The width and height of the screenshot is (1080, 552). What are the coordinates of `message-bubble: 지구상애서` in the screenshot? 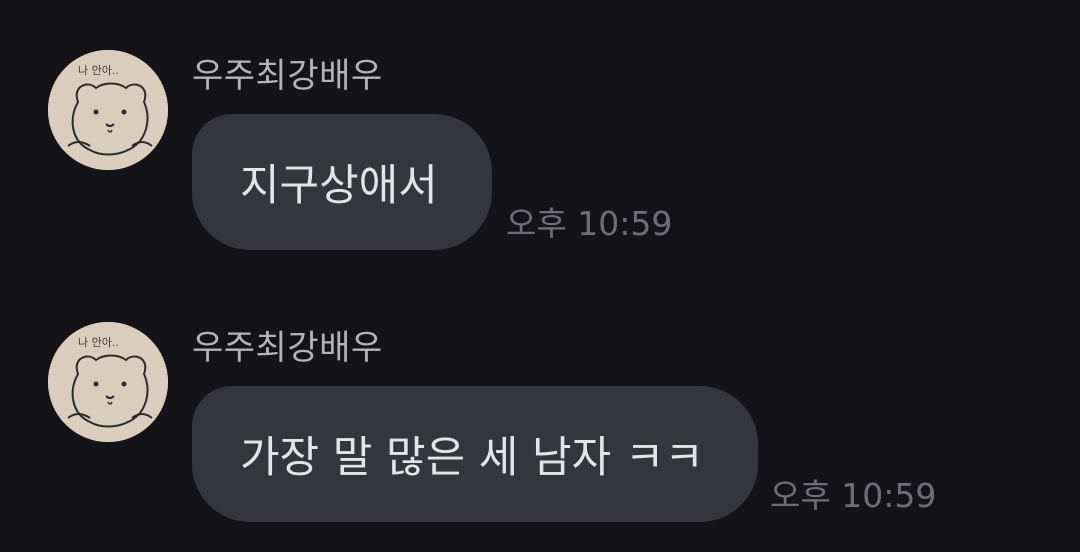 It's located at (342, 182).